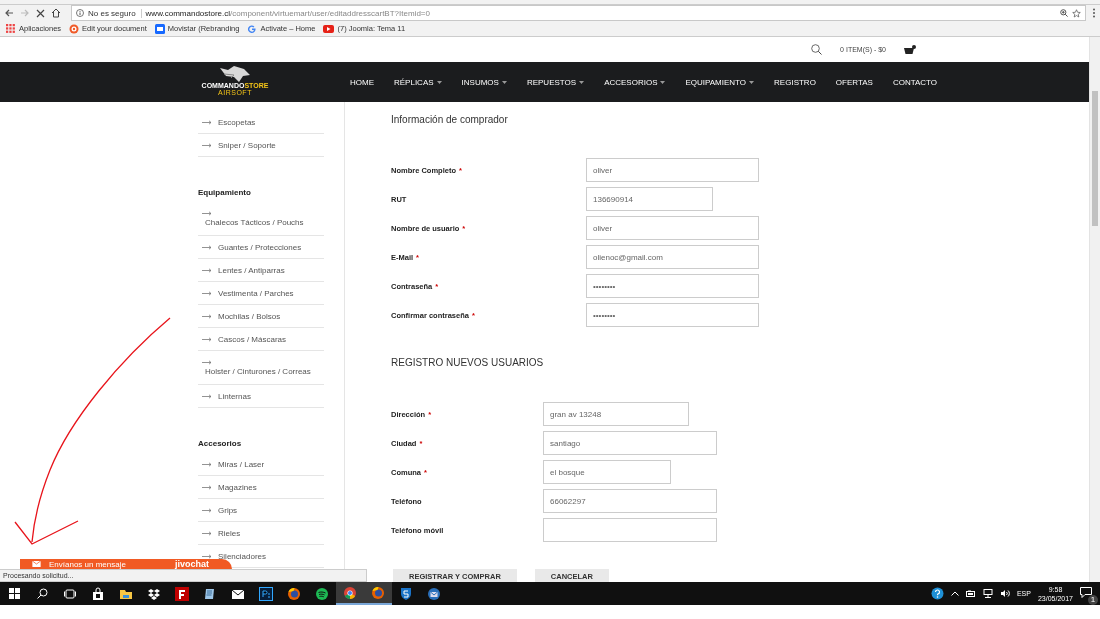 The image size is (1100, 619). What do you see at coordinates (88, 564) in the screenshot?
I see `chat-label: Envíanos un mensaje` at bounding box center [88, 564].